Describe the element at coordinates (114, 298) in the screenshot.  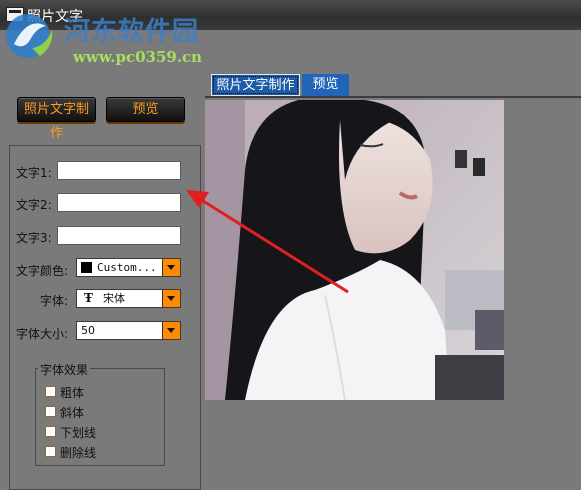
I see `font-value: 宋体` at that location.